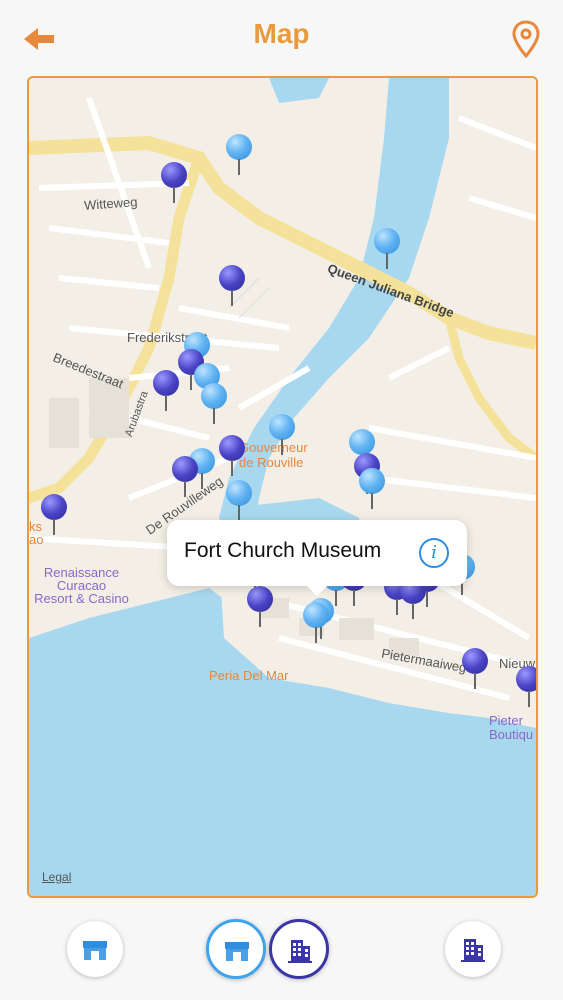  What do you see at coordinates (81, 585) in the screenshot?
I see `poi-renaissance-curacao: Renaissance Curacao Resort & Casino` at bounding box center [81, 585].